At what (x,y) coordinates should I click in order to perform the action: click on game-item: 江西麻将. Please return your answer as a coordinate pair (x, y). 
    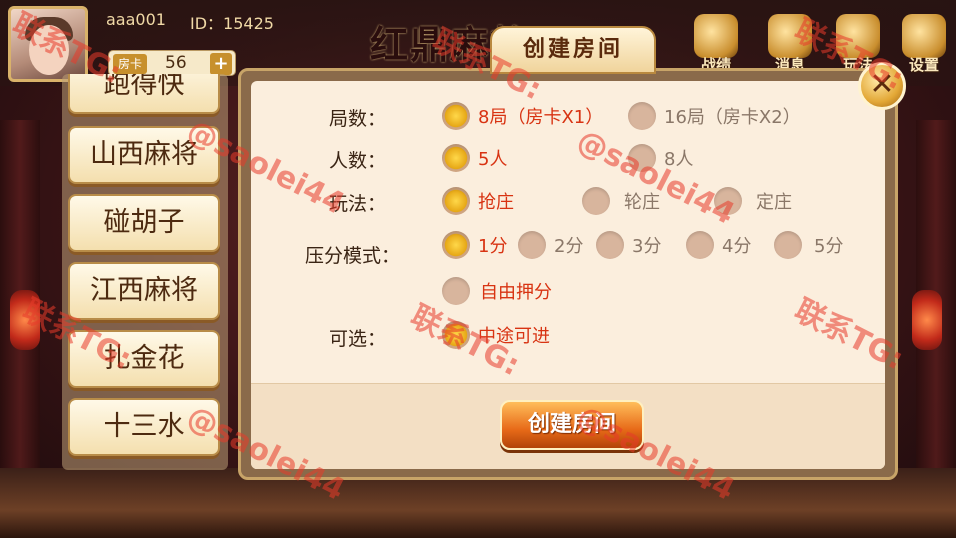
    Looking at the image, I should click on (144, 291).